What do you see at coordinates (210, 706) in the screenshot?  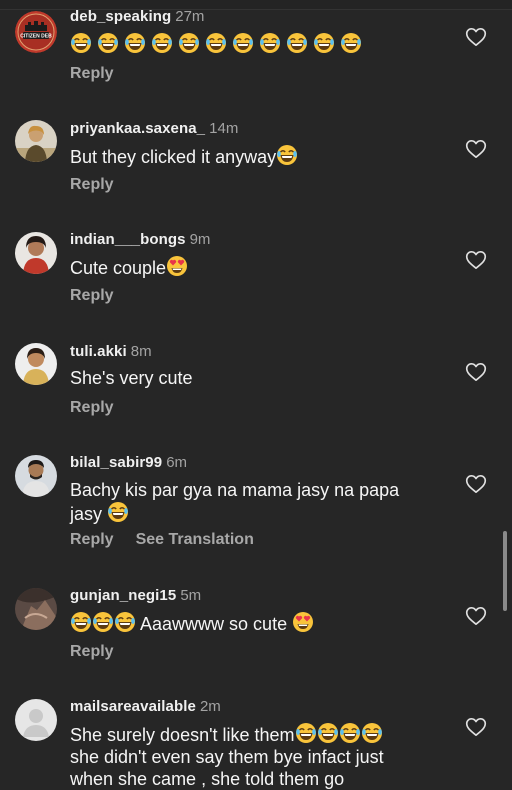 I see `timestamp: 2m` at bounding box center [210, 706].